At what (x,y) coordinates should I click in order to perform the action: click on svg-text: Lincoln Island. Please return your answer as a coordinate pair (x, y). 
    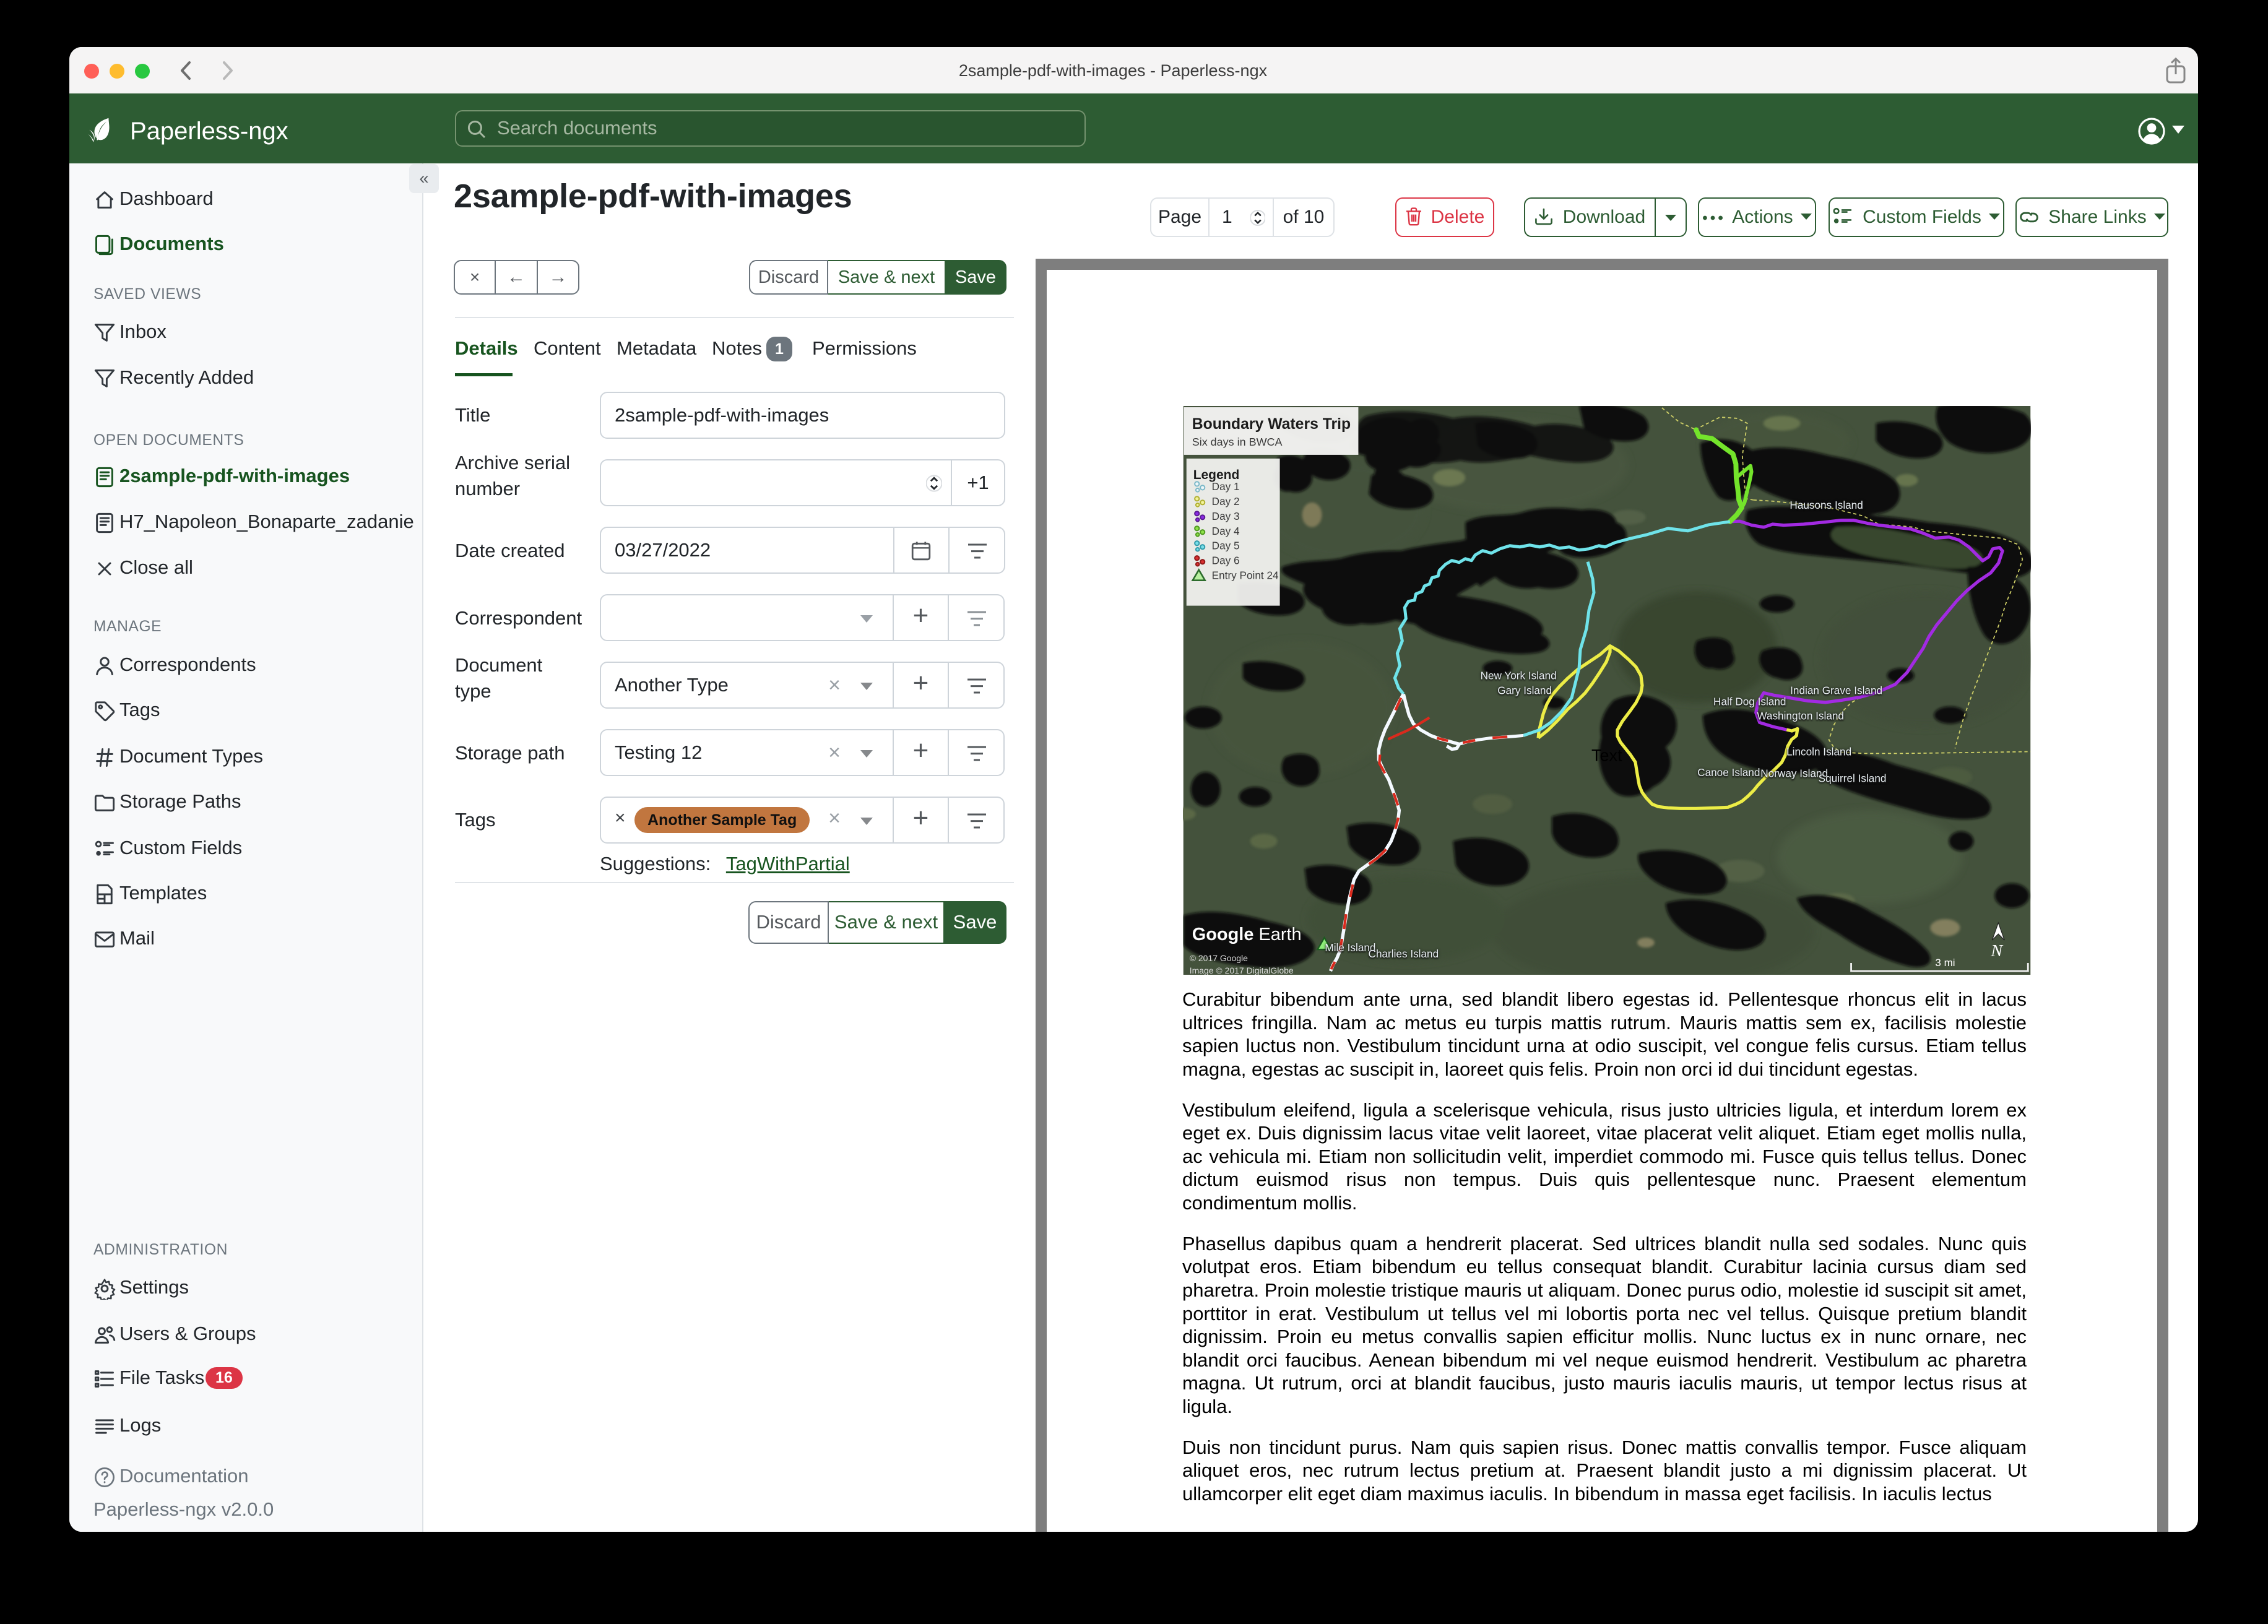
    Looking at the image, I should click on (1818, 751).